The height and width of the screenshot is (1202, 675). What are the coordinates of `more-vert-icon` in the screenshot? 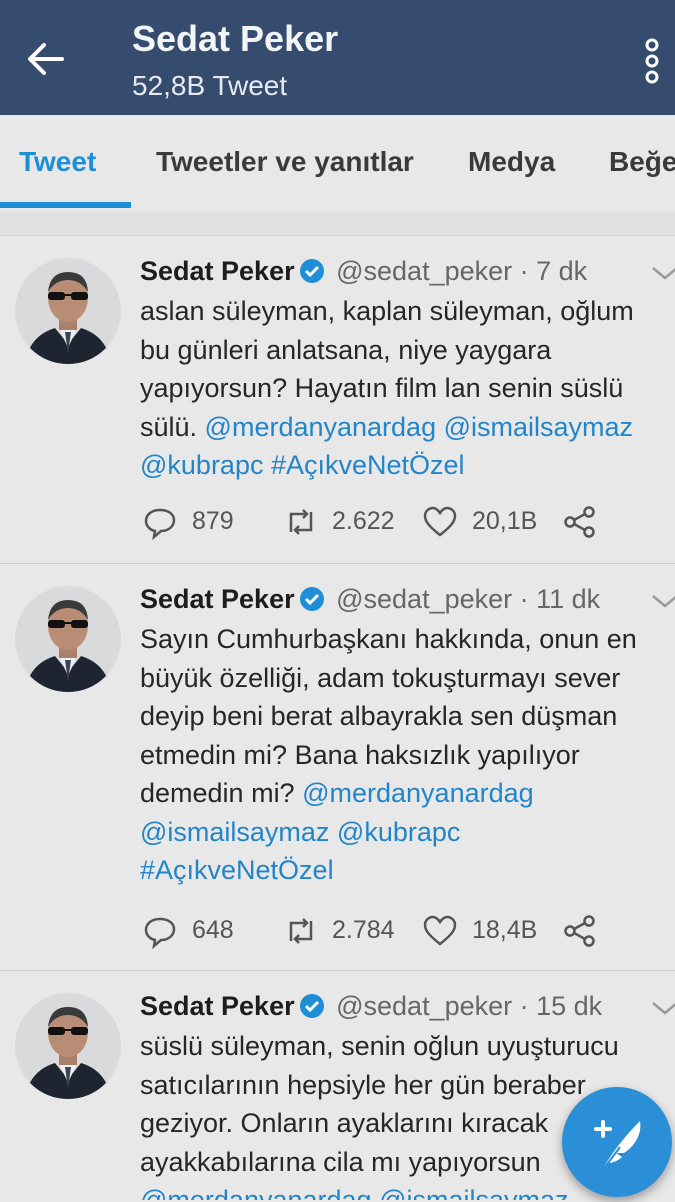 It's located at (652, 61).